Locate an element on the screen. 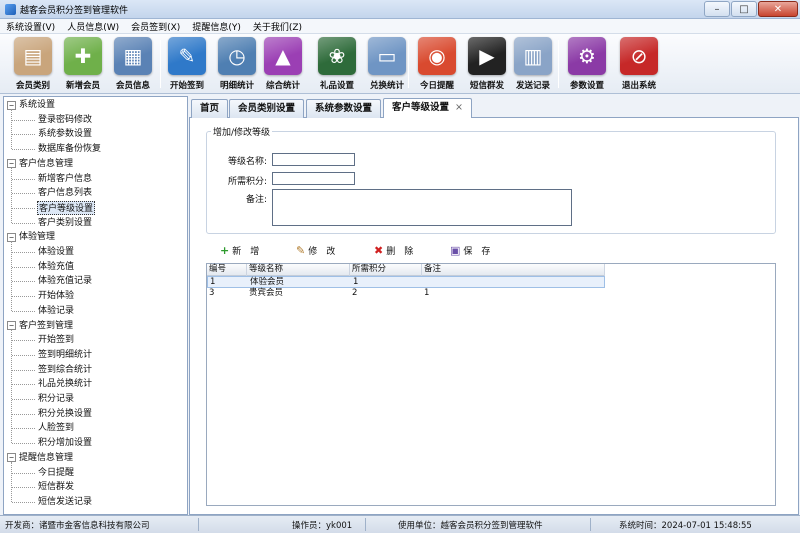  toolbar-button-label: 会员信息 is located at coordinates (132, 86).